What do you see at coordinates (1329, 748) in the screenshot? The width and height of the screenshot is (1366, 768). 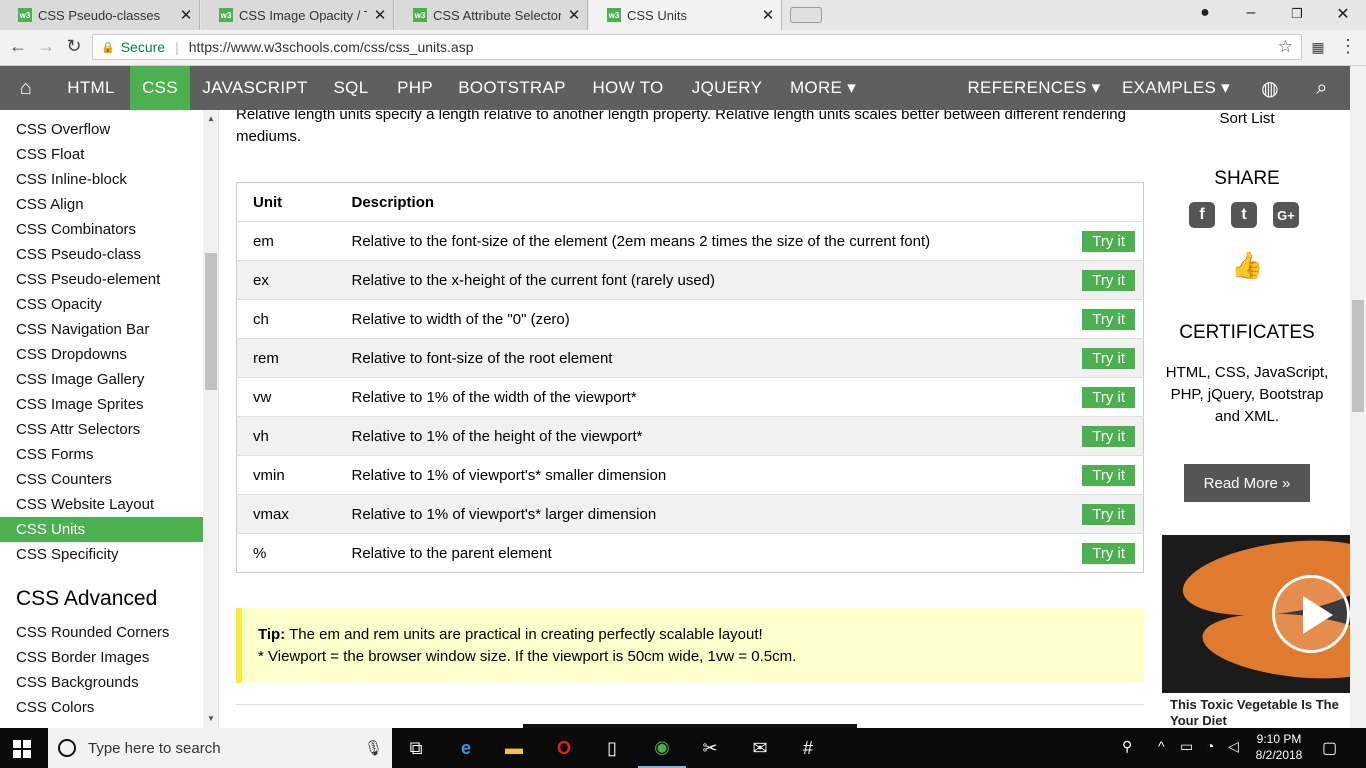 I see `notifications-icon: ▢` at bounding box center [1329, 748].